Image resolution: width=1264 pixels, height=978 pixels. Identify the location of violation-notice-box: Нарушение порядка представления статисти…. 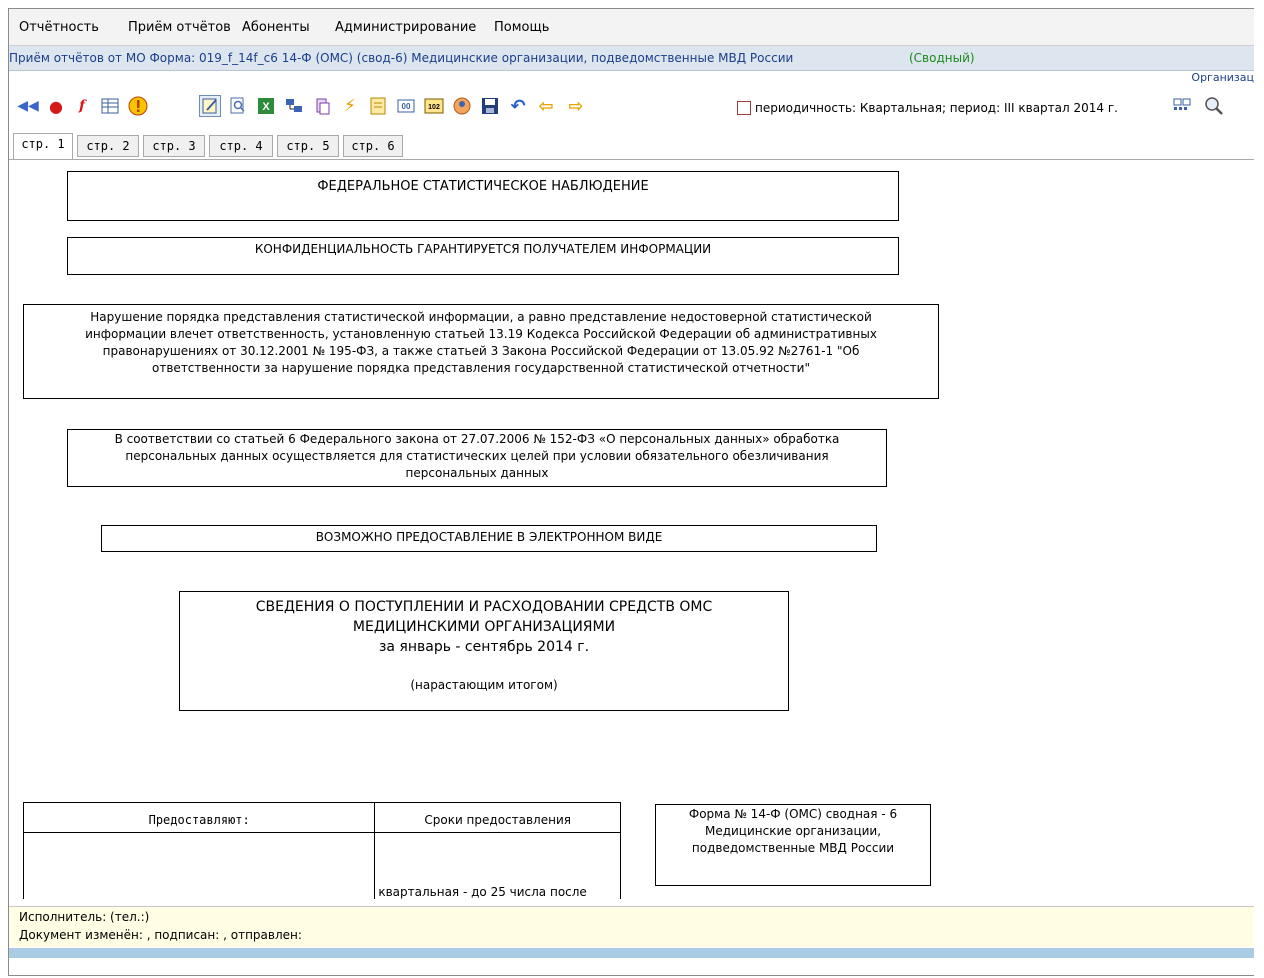
(481, 351).